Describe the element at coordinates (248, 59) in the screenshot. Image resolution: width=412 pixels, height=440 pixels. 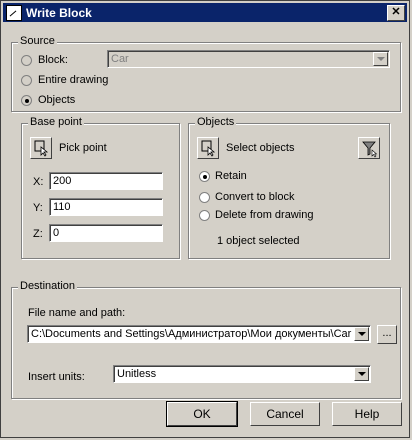
I see `block-name-dropdown: Car` at that location.